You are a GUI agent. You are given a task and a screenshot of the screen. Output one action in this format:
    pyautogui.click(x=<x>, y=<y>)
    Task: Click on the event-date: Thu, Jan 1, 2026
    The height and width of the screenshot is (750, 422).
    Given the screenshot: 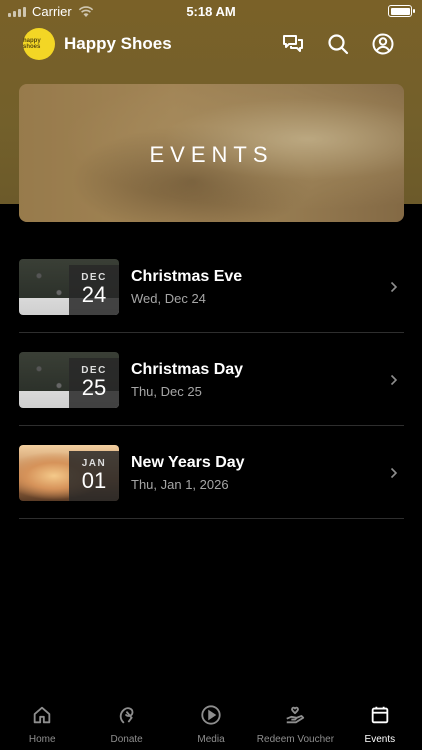 What is the action you would take?
    pyautogui.click(x=180, y=484)
    